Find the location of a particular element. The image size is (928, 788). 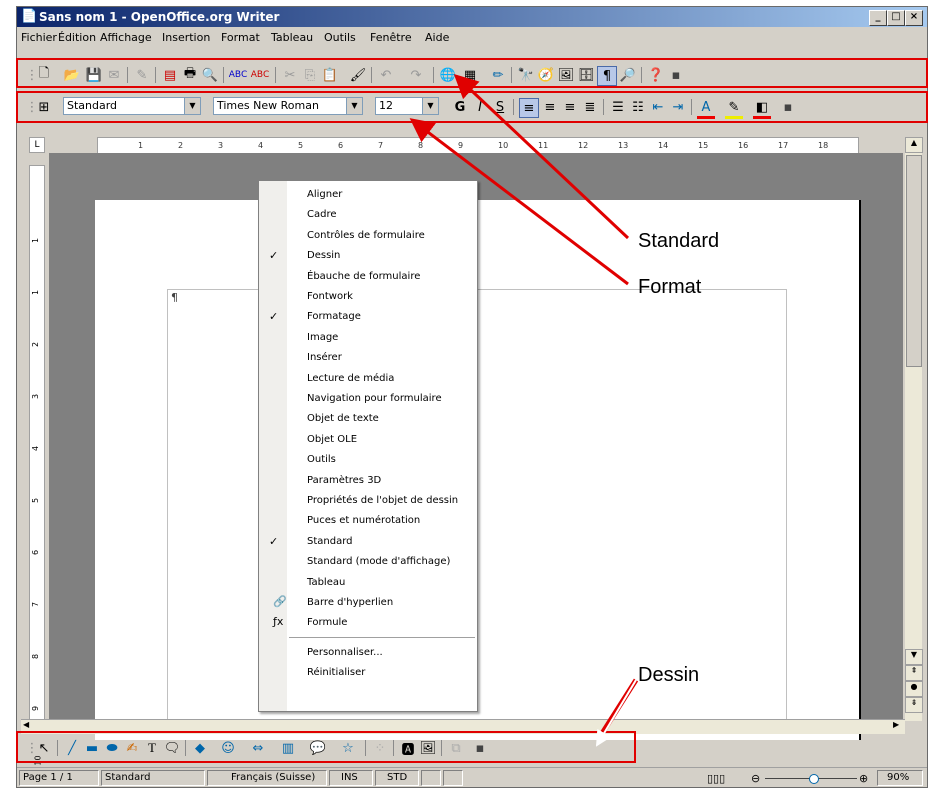

dessin-arrow-tip is located at coordinates (616, 713).